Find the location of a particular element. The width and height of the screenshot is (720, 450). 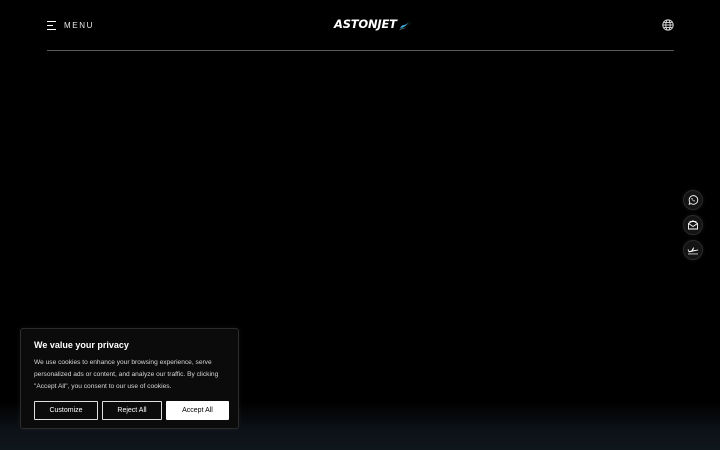

whatsapp-button is located at coordinates (693, 200).